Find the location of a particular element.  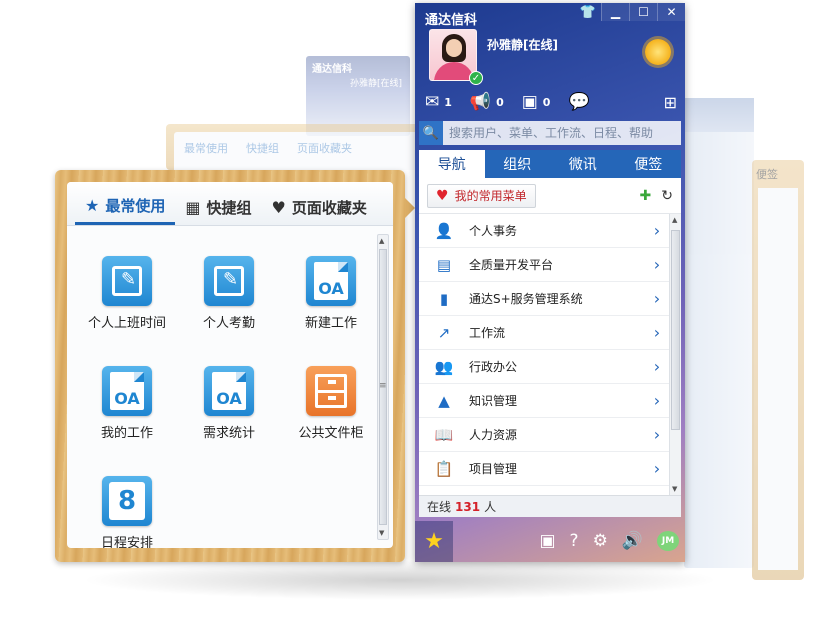

menu-scrollbar: ▲ ▼ is located at coordinates (675, 354).